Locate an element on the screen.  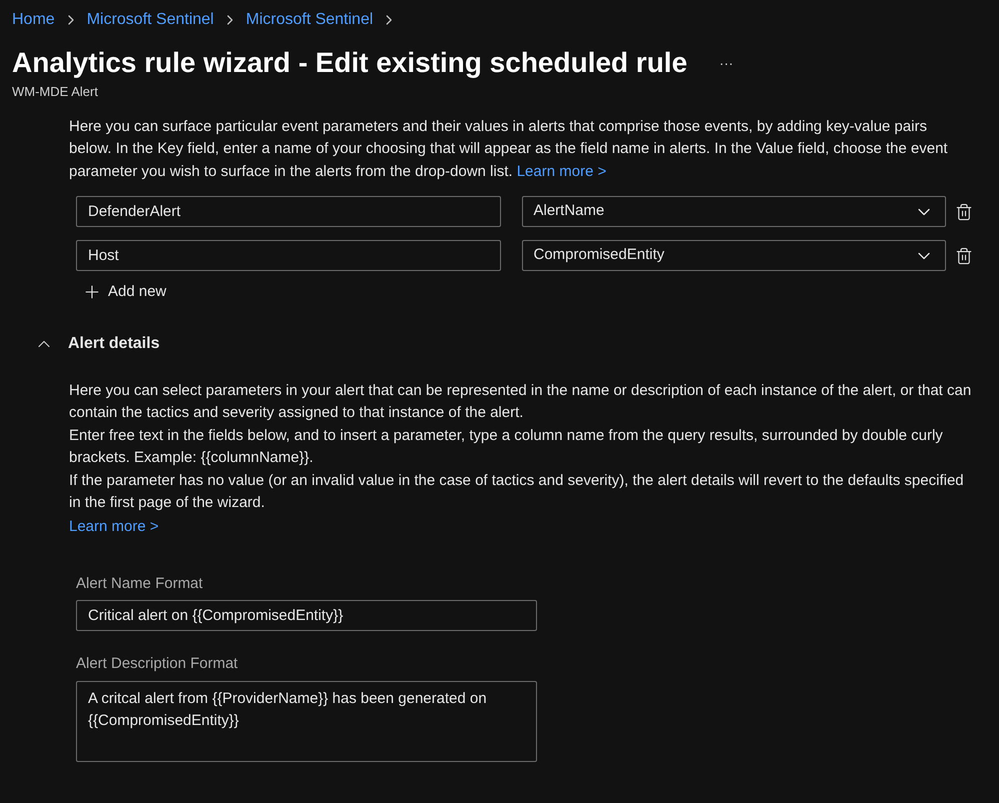
description-format-field: A critcal alert from {{ProviderName}} has been generated on {{CompromisedEntity}} is located at coordinates (306, 721).